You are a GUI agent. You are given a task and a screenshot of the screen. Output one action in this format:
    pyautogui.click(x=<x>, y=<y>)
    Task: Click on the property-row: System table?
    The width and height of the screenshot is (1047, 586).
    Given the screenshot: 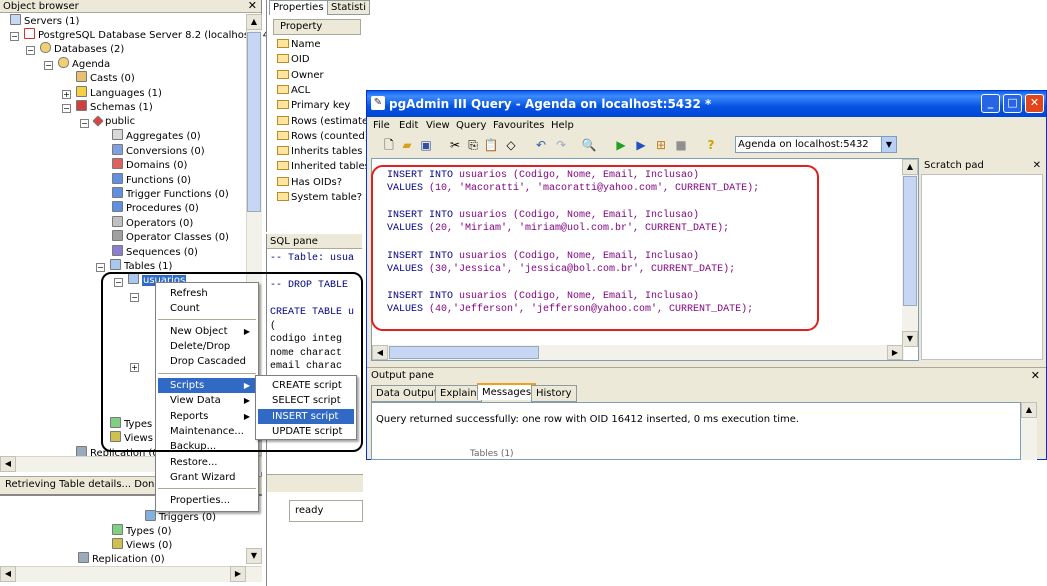 What is the action you would take?
    pyautogui.click(x=319, y=197)
    